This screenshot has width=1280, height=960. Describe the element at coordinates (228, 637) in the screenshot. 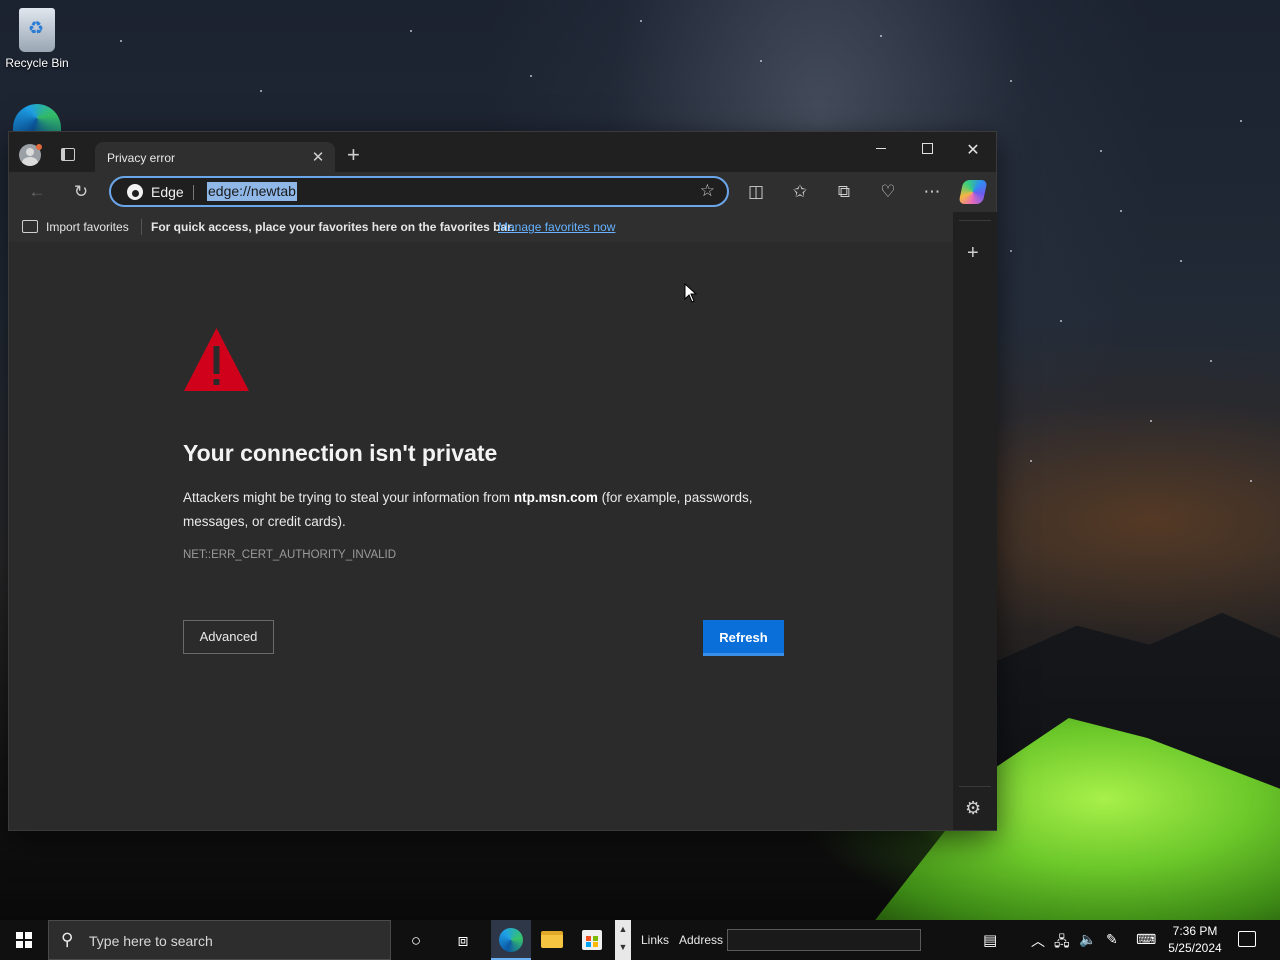

I see `advanced-button: Advanced` at that location.